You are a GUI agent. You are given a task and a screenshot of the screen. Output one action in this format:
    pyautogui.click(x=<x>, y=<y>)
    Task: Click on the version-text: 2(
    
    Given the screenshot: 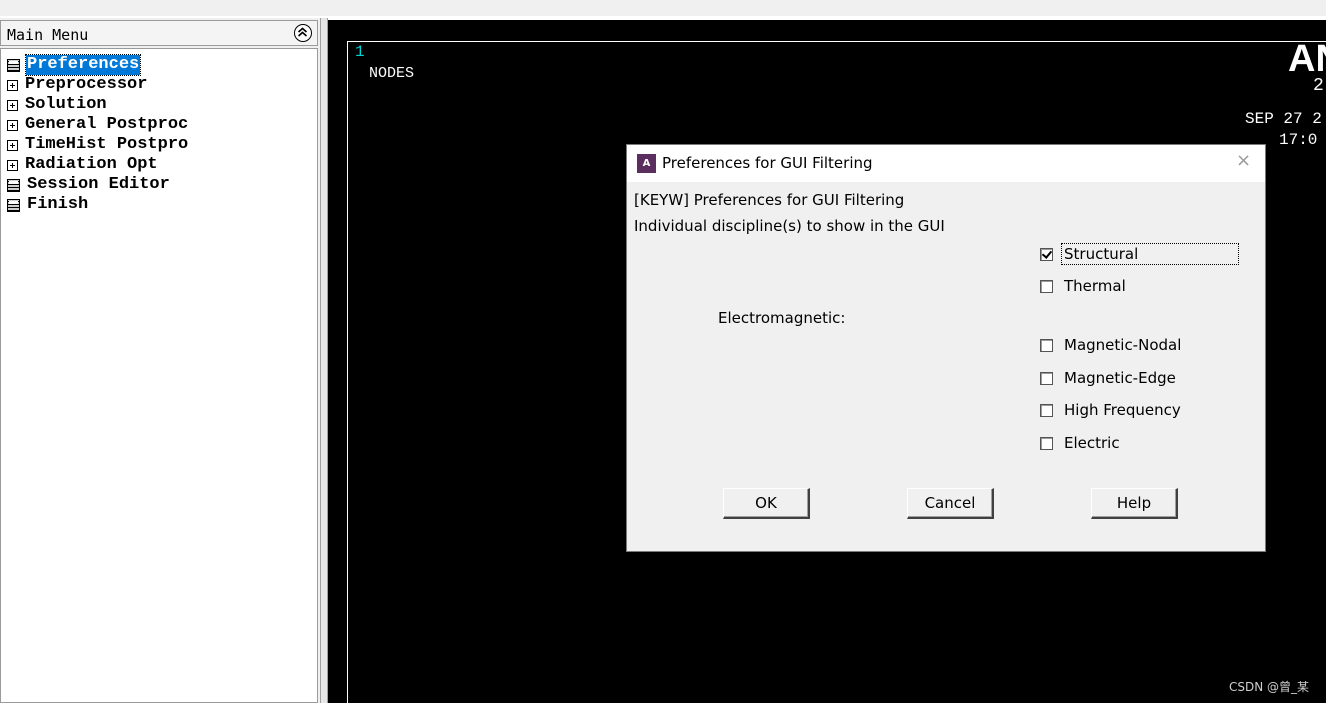 What is the action you would take?
    pyautogui.click(x=1319, y=86)
    